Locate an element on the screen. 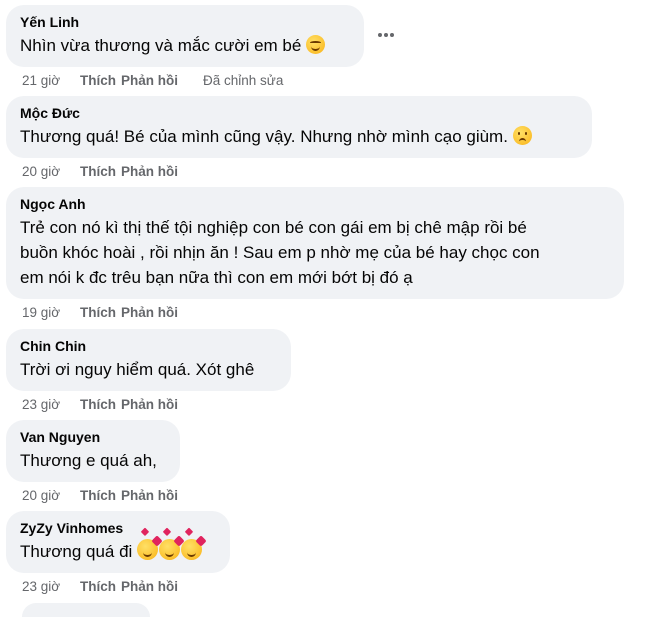 Image resolution: width=656 pixels, height=617 pixels. comment-text: Thương quá đi is located at coordinates (118, 551).